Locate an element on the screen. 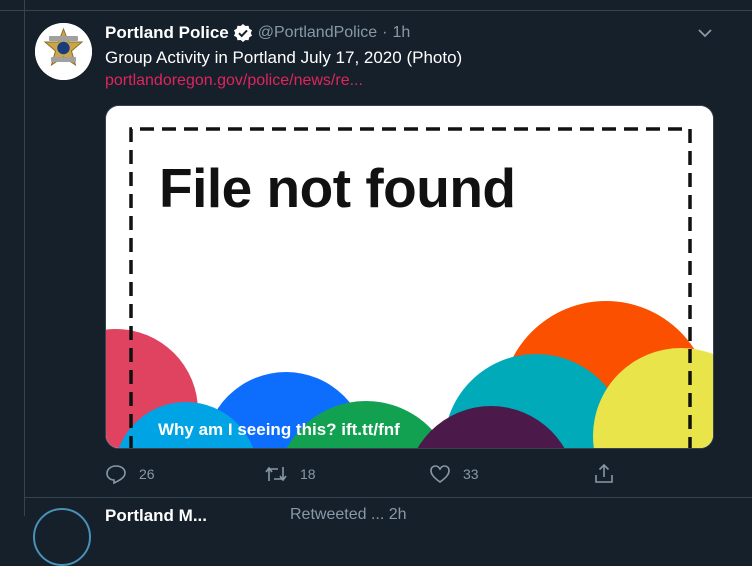 The height and width of the screenshot is (566, 752). police-star-badge-icon is located at coordinates (63, 51).